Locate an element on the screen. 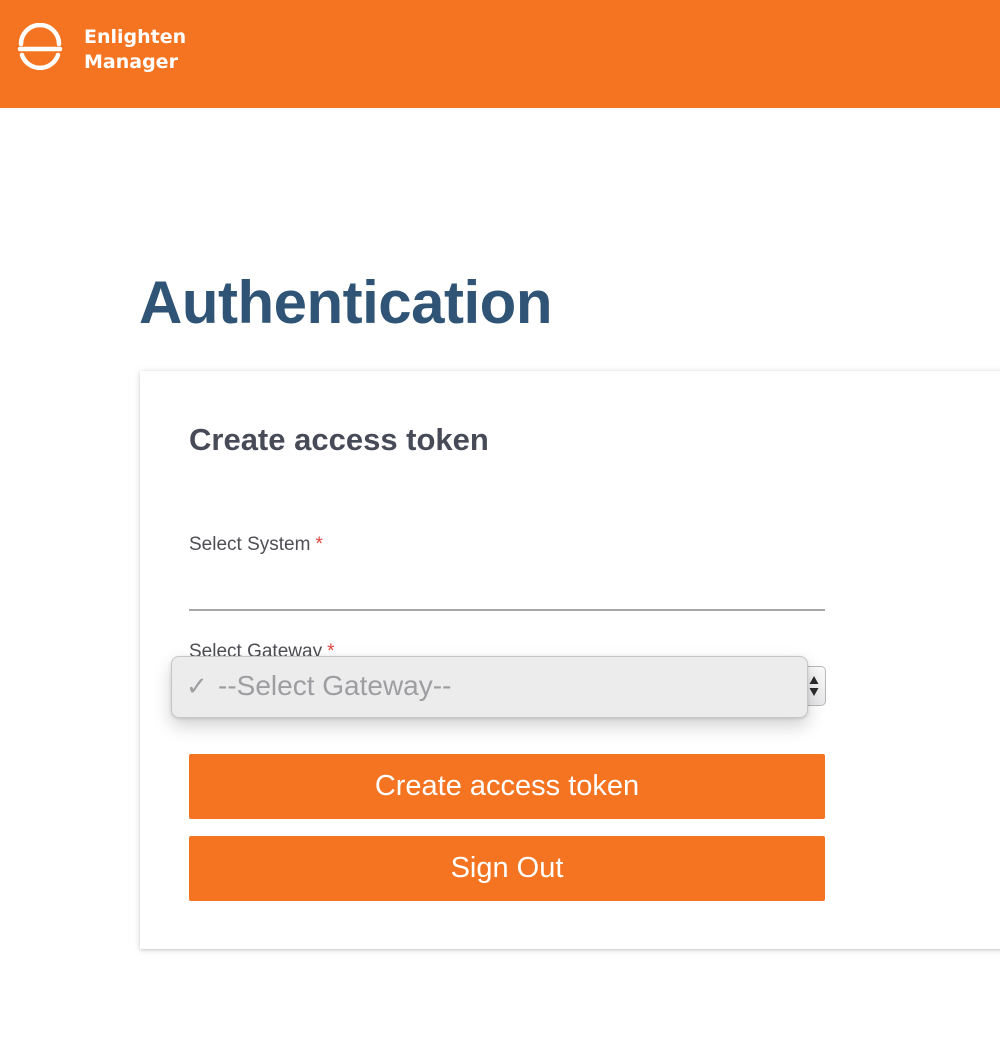 The image size is (1000, 1053). gateway-option-placeholder: ✓ --Select Gateway-- is located at coordinates (318, 686).